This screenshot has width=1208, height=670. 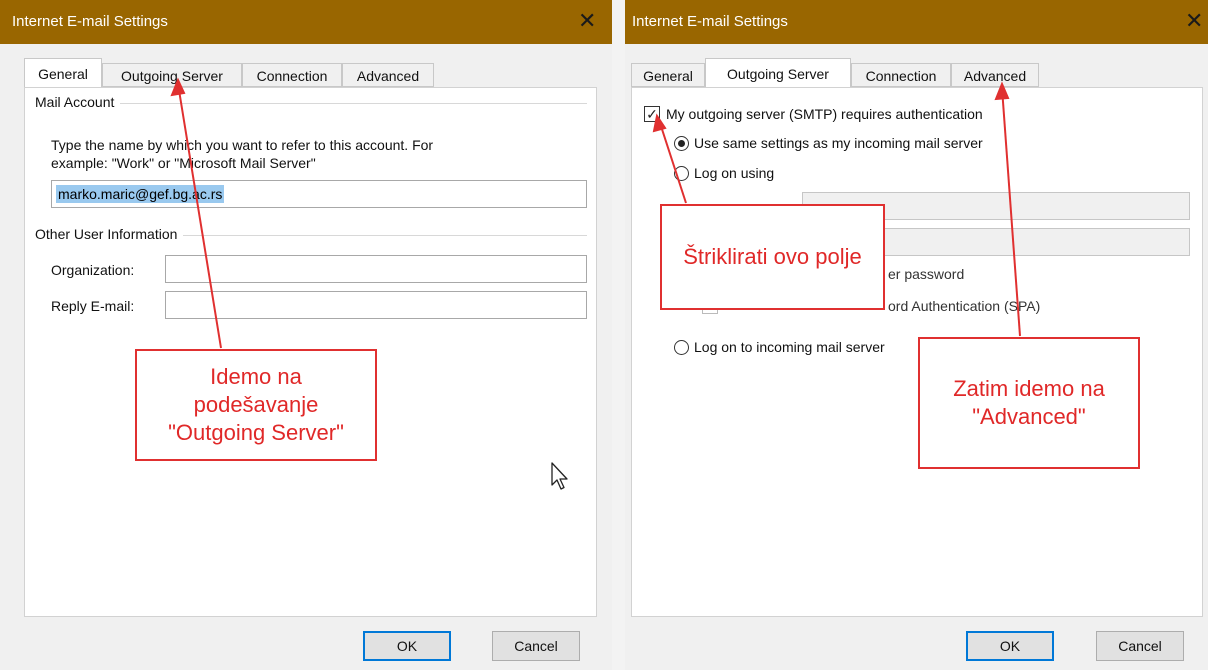 What do you see at coordinates (1010, 646) in the screenshot?
I see `right-ok-button: OK` at bounding box center [1010, 646].